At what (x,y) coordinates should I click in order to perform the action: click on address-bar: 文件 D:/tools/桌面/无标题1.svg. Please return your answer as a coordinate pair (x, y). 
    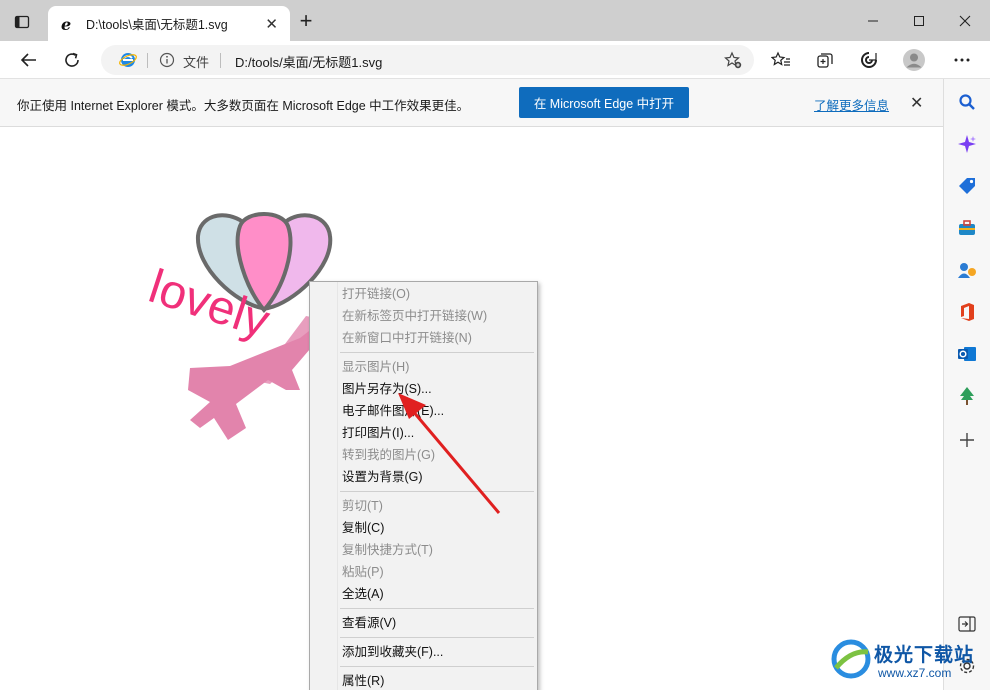
    Looking at the image, I should click on (427, 60).